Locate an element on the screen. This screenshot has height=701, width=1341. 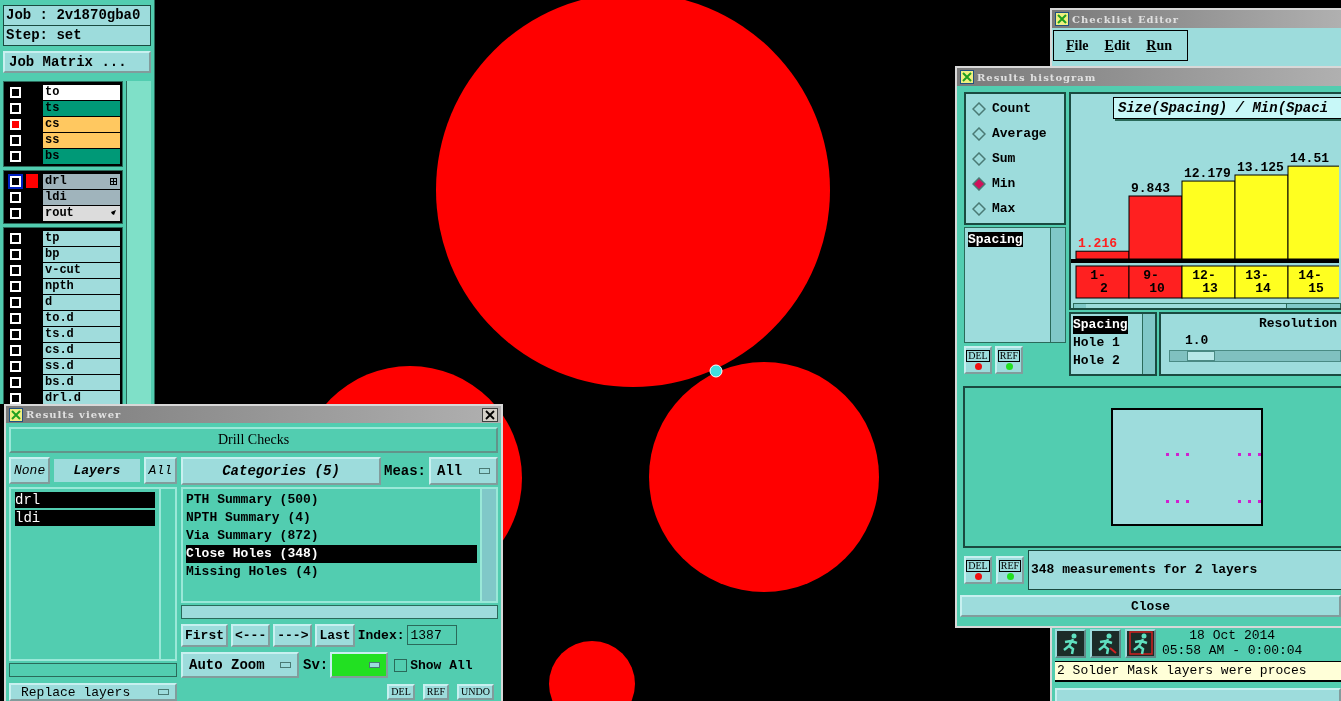
list-item: NPTH Summary (4) is located at coordinates (331, 518).